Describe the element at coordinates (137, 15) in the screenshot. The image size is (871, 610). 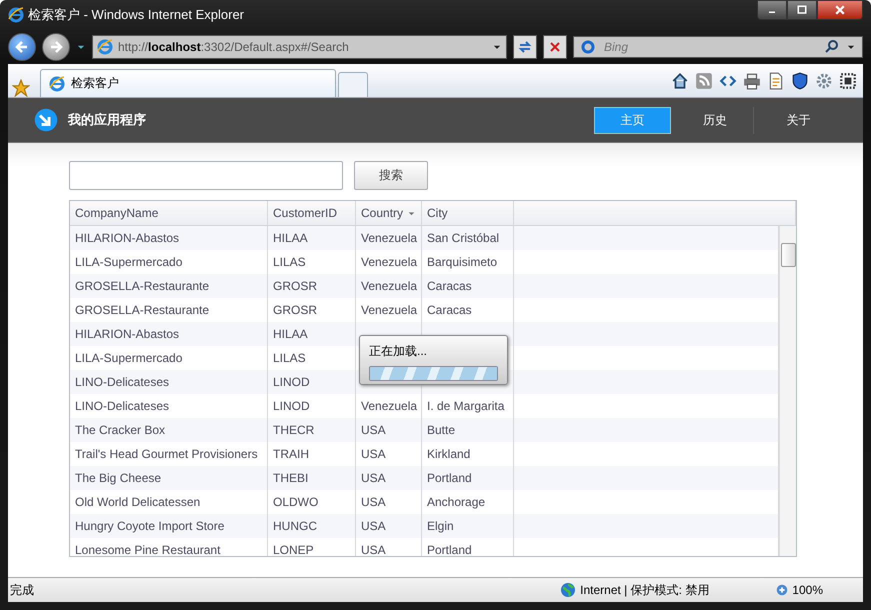
I see `window-title: 检索客户 - Windows Internet Explorer` at that location.